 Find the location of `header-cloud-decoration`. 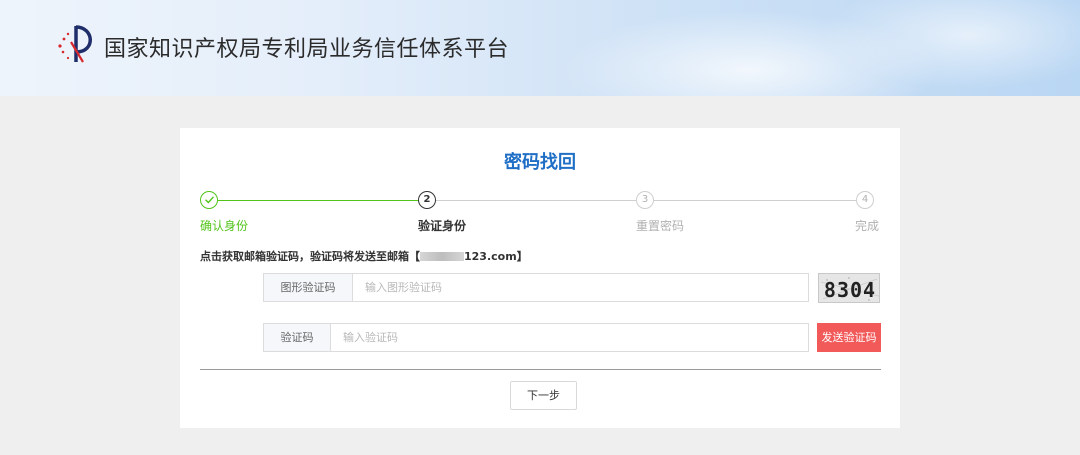

header-cloud-decoration is located at coordinates (950, 45).